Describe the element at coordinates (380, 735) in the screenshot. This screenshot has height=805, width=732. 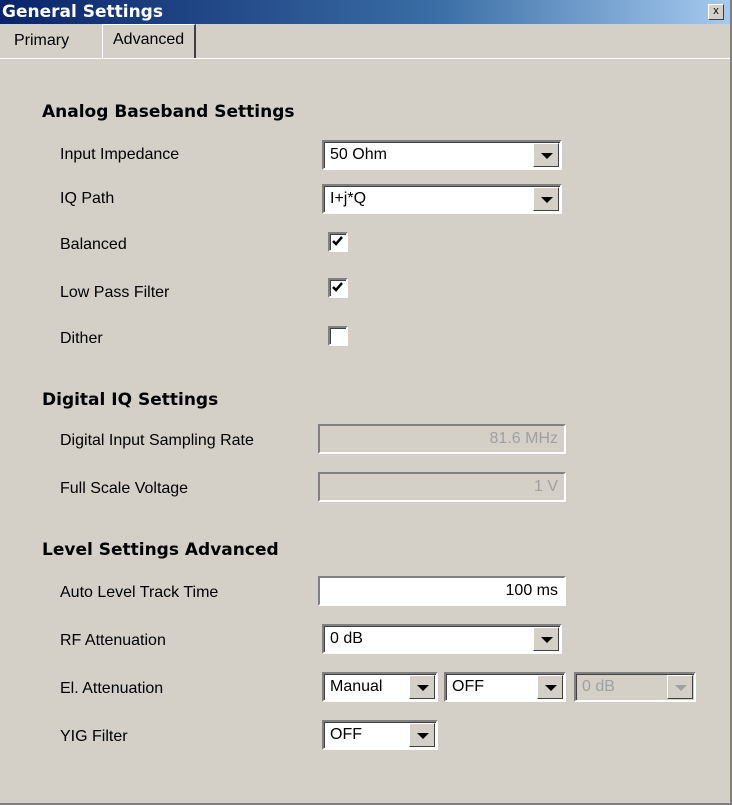
I see `yig-filter-dropdown: OFF` at that location.